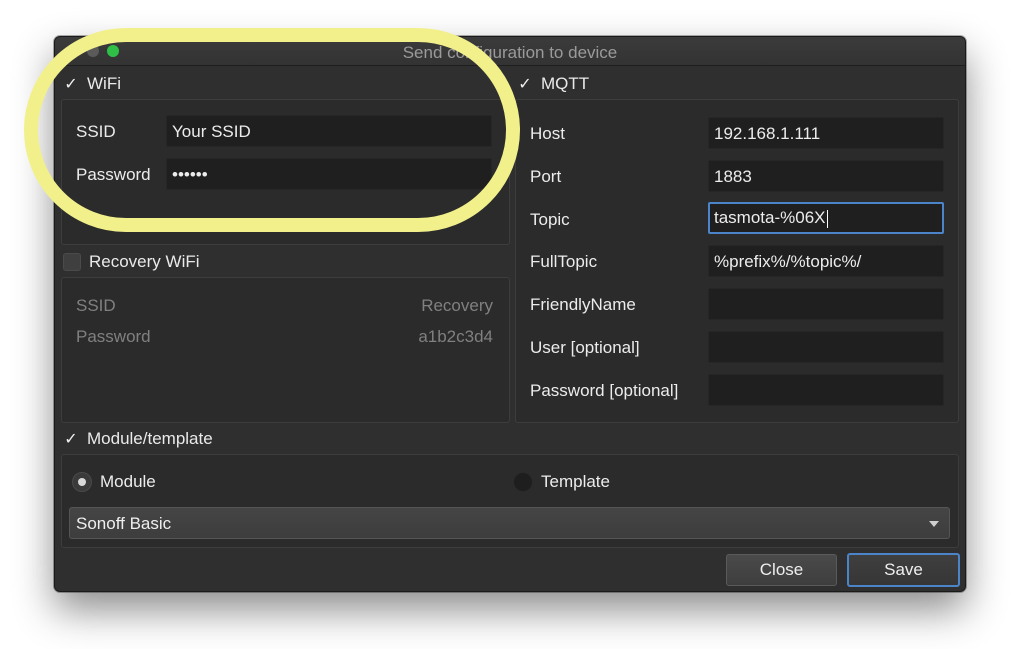  Describe the element at coordinates (329, 131) in the screenshot. I see `wifi-ssid-input: Your SSID` at that location.